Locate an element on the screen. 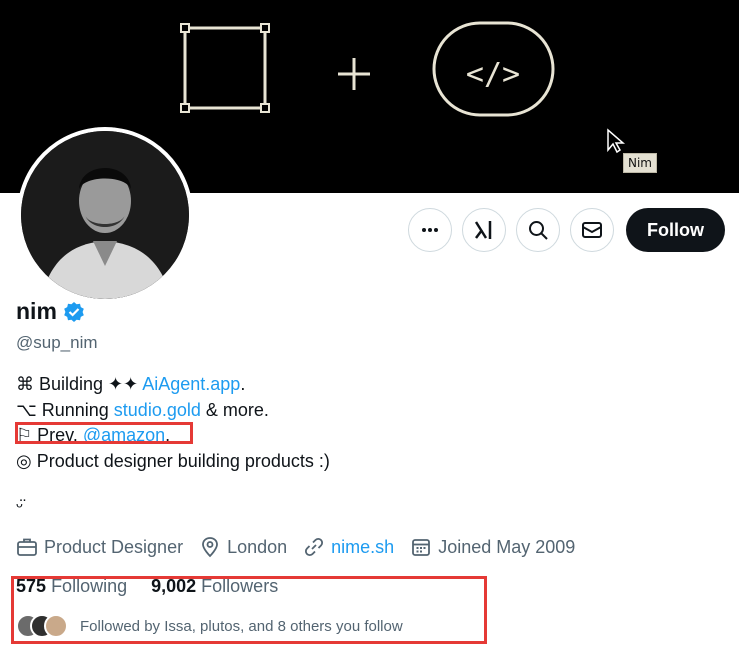 This screenshot has height=671, width=739. cursor-tooltip: Nim is located at coordinates (640, 163).